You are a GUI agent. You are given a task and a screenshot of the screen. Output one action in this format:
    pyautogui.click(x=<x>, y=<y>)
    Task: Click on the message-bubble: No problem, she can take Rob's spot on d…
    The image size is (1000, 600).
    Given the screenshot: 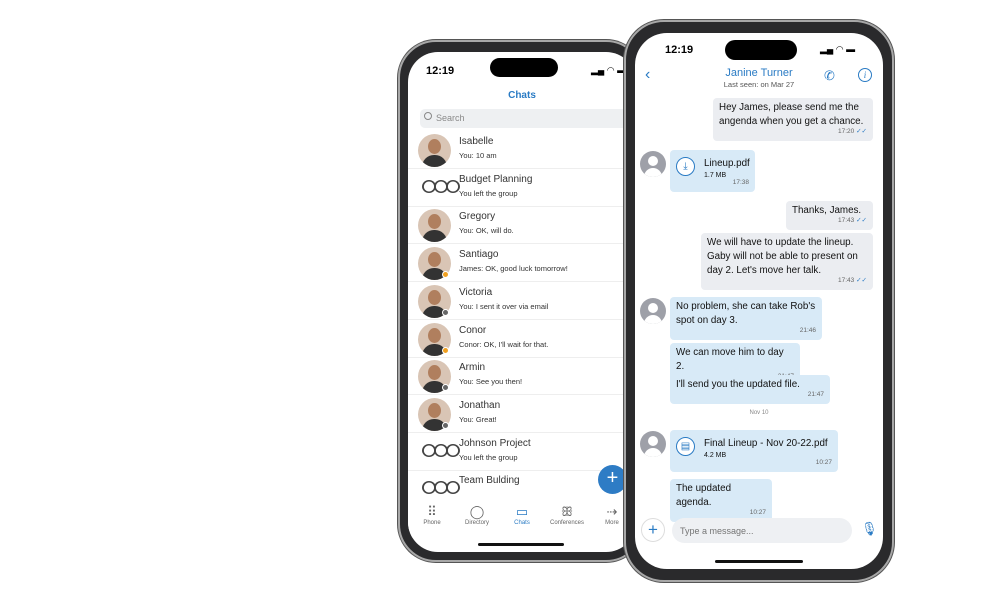 What is the action you would take?
    pyautogui.click(x=746, y=318)
    